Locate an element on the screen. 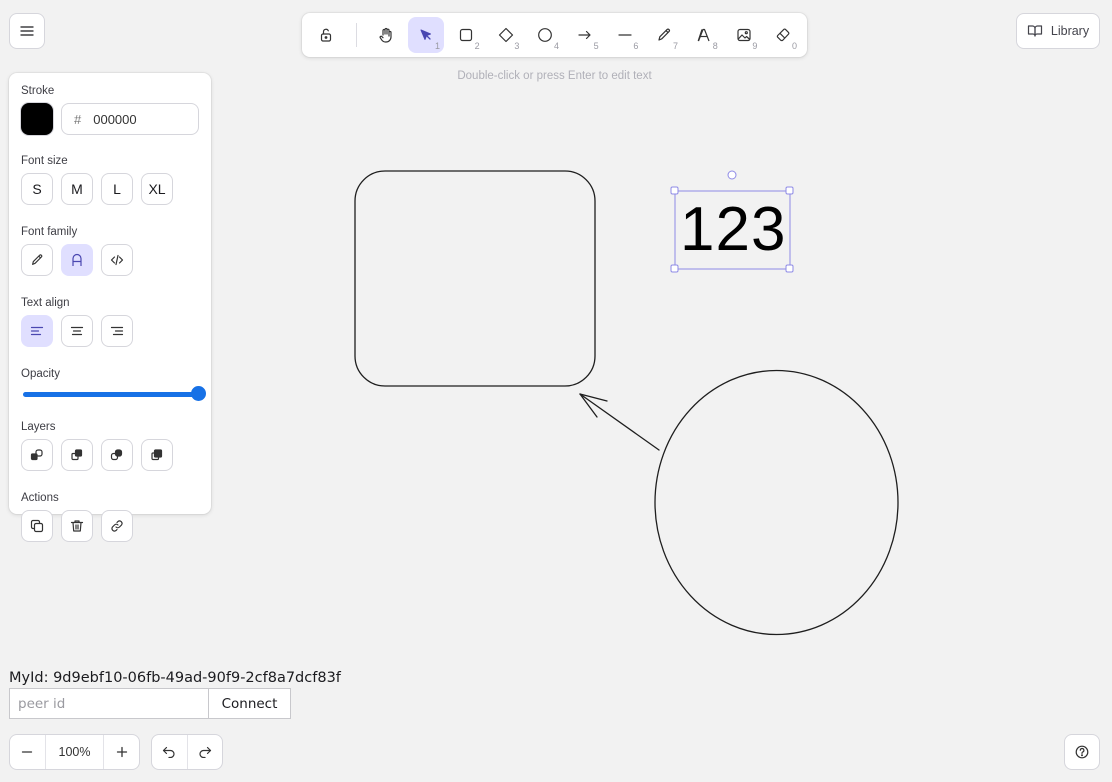  text-element: 123 is located at coordinates (733, 230).